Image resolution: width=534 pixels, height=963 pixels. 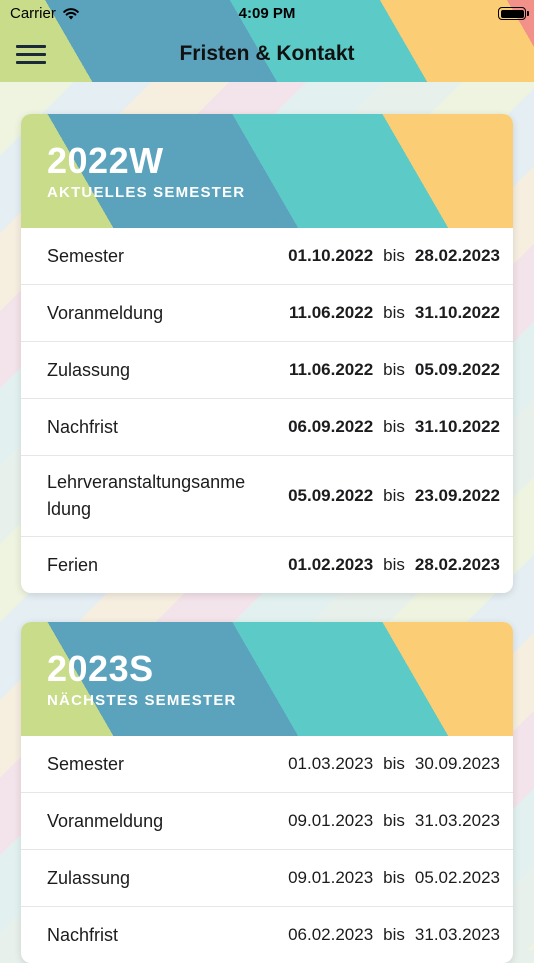 What do you see at coordinates (457, 763) in the screenshot?
I see `end-date: 30.09.2023` at bounding box center [457, 763].